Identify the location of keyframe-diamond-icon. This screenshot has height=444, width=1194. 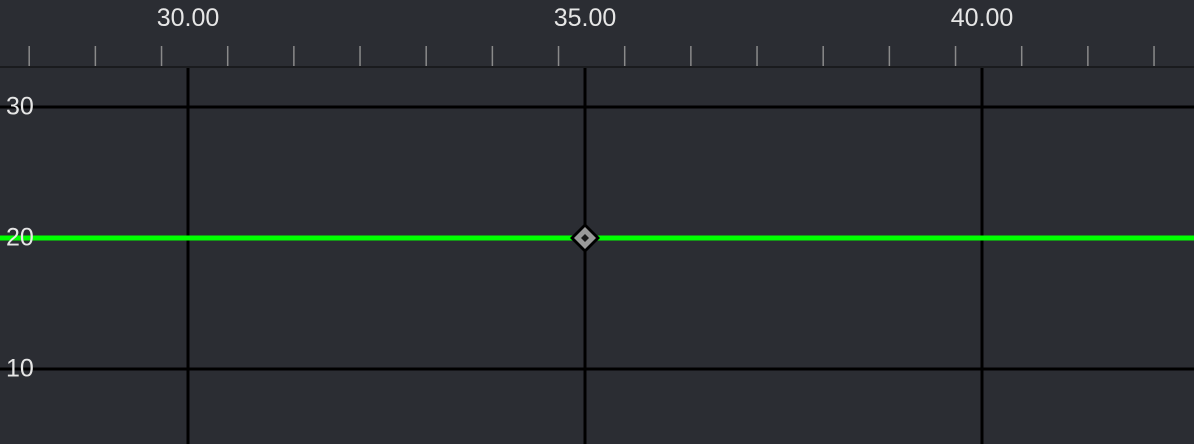
(585, 238).